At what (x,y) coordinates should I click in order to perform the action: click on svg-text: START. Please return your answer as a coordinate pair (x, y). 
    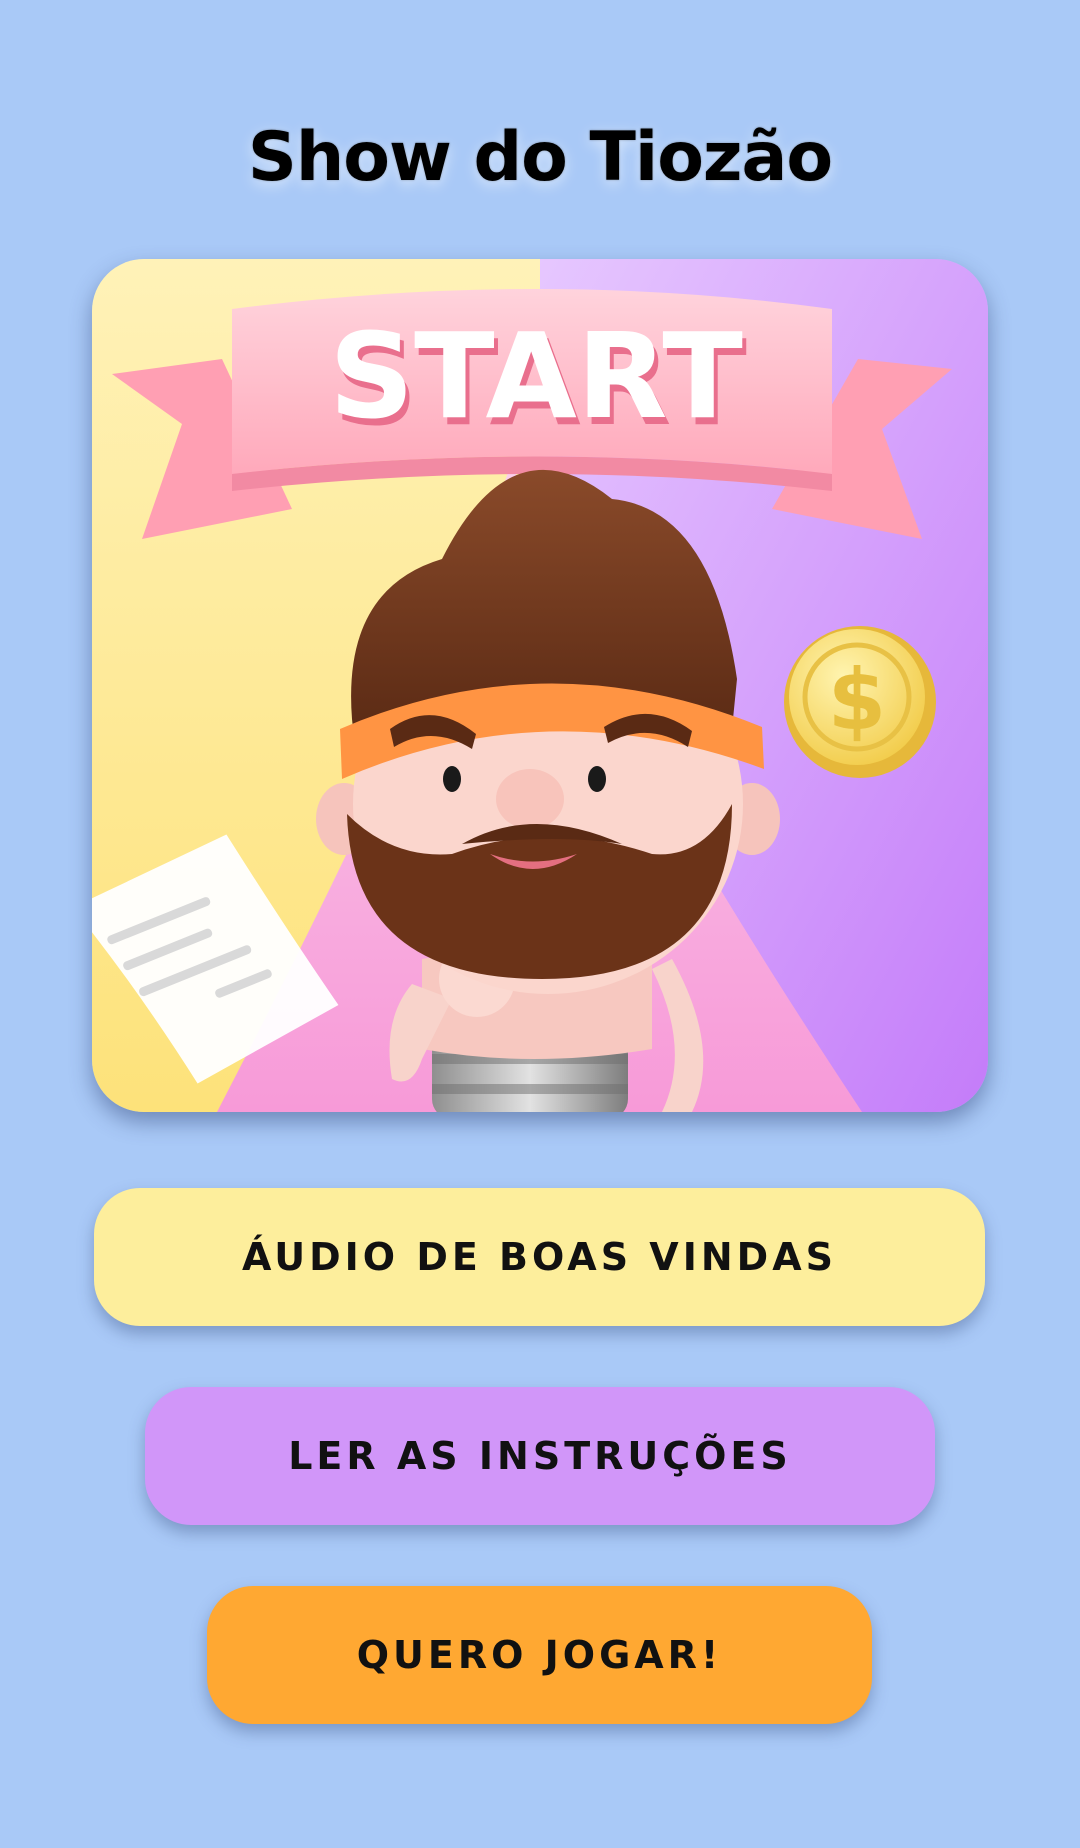
    Looking at the image, I should click on (536, 376).